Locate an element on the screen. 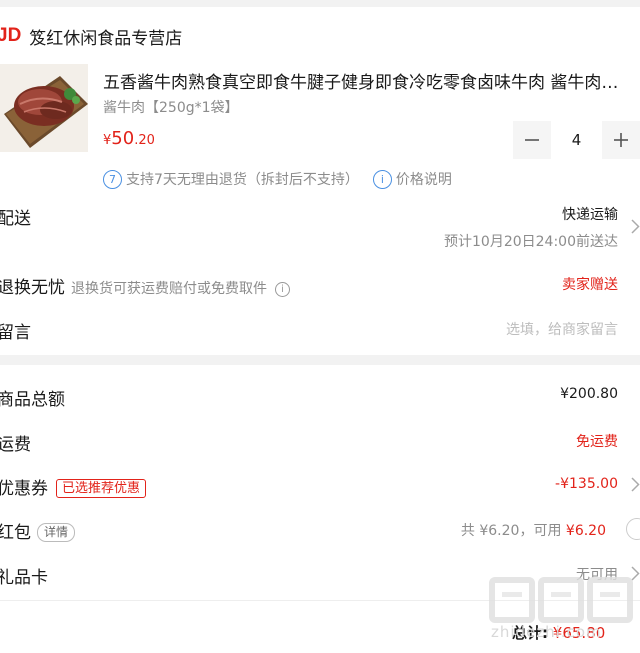 This screenshot has height=653, width=640. giftcard-label: 礼品卡 is located at coordinates (24, 578).